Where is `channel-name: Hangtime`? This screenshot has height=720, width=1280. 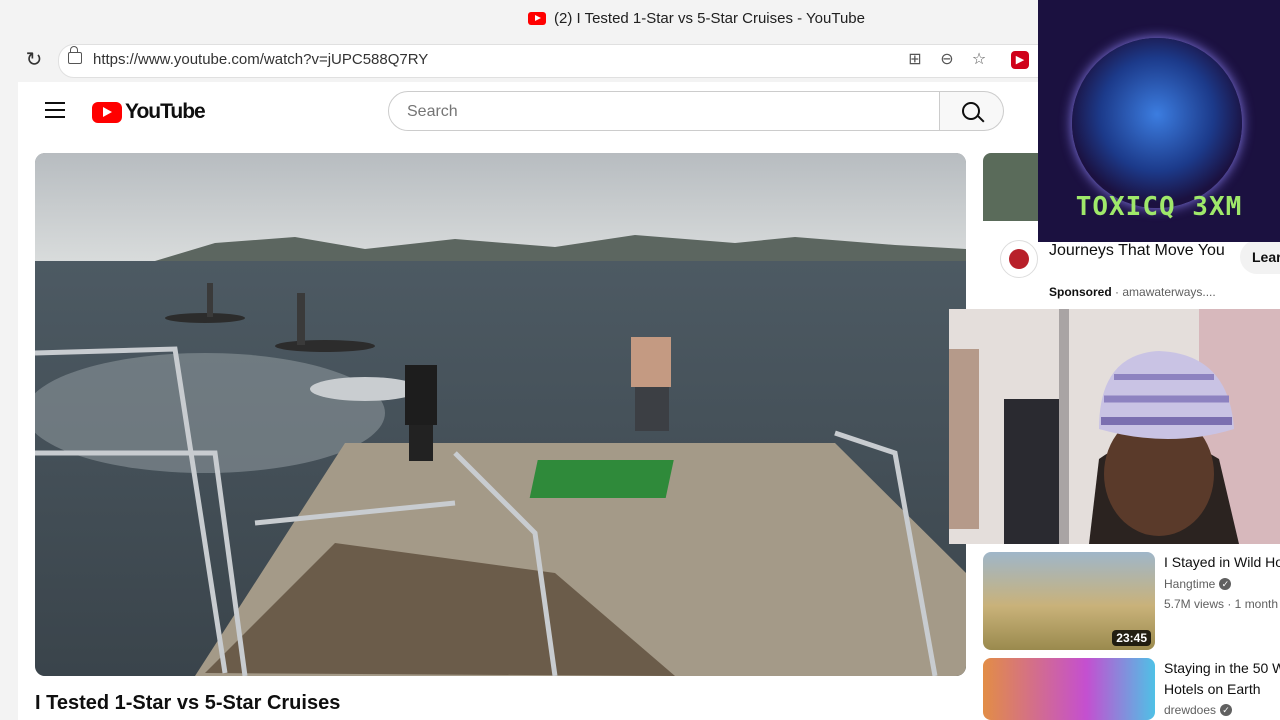
channel-name: Hangtime is located at coordinates (1190, 584).